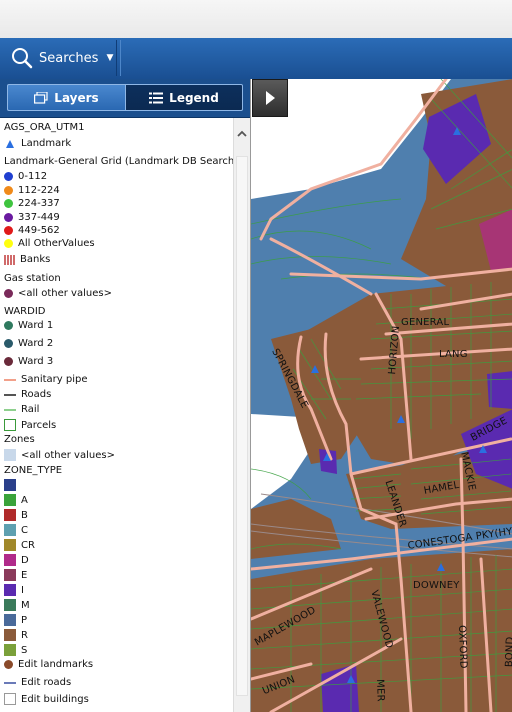 The image size is (512, 712). I want to click on legend-item: R, so click(16, 635).